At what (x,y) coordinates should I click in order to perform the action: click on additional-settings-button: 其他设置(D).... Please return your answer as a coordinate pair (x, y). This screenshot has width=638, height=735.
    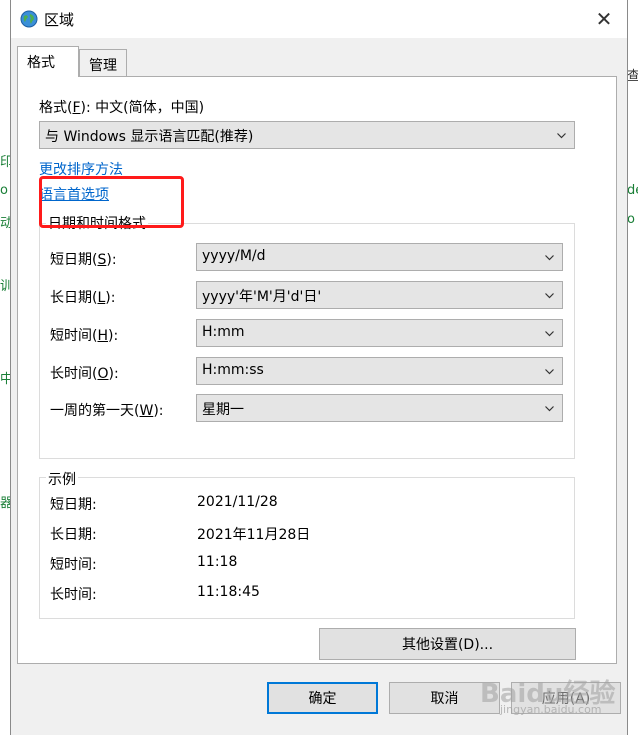
    Looking at the image, I should click on (447, 644).